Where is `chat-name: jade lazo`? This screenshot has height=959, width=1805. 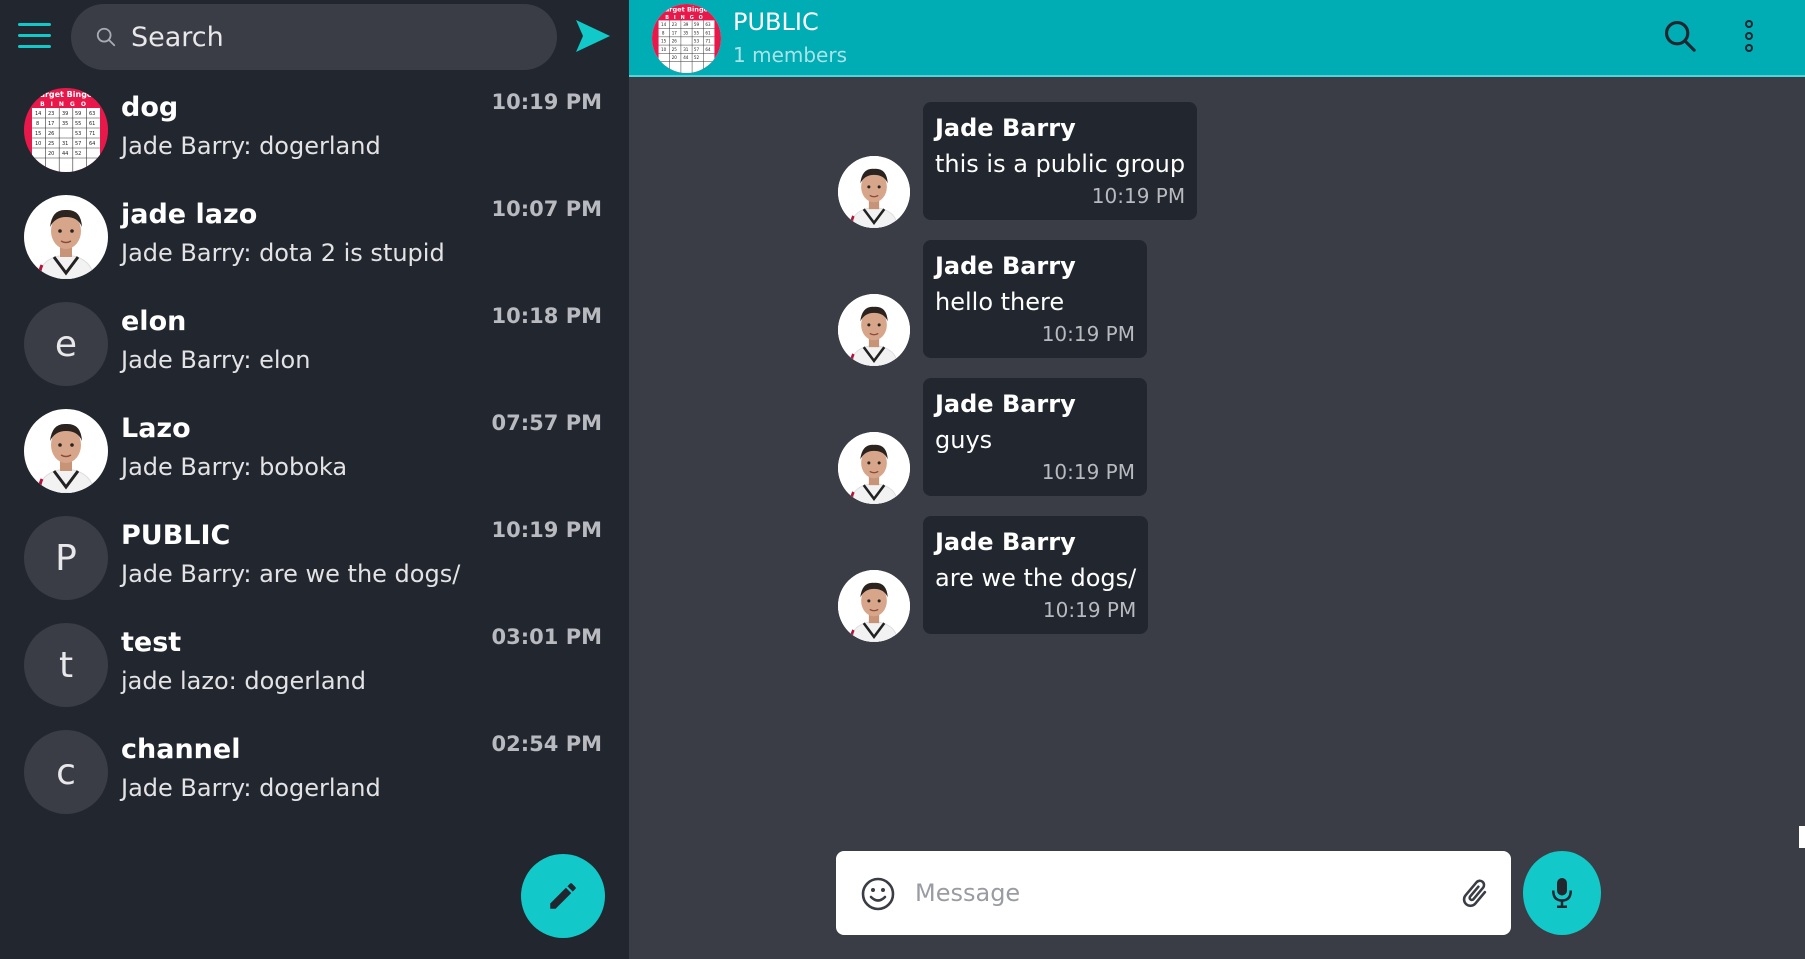
chat-name: jade lazo is located at coordinates (189, 214).